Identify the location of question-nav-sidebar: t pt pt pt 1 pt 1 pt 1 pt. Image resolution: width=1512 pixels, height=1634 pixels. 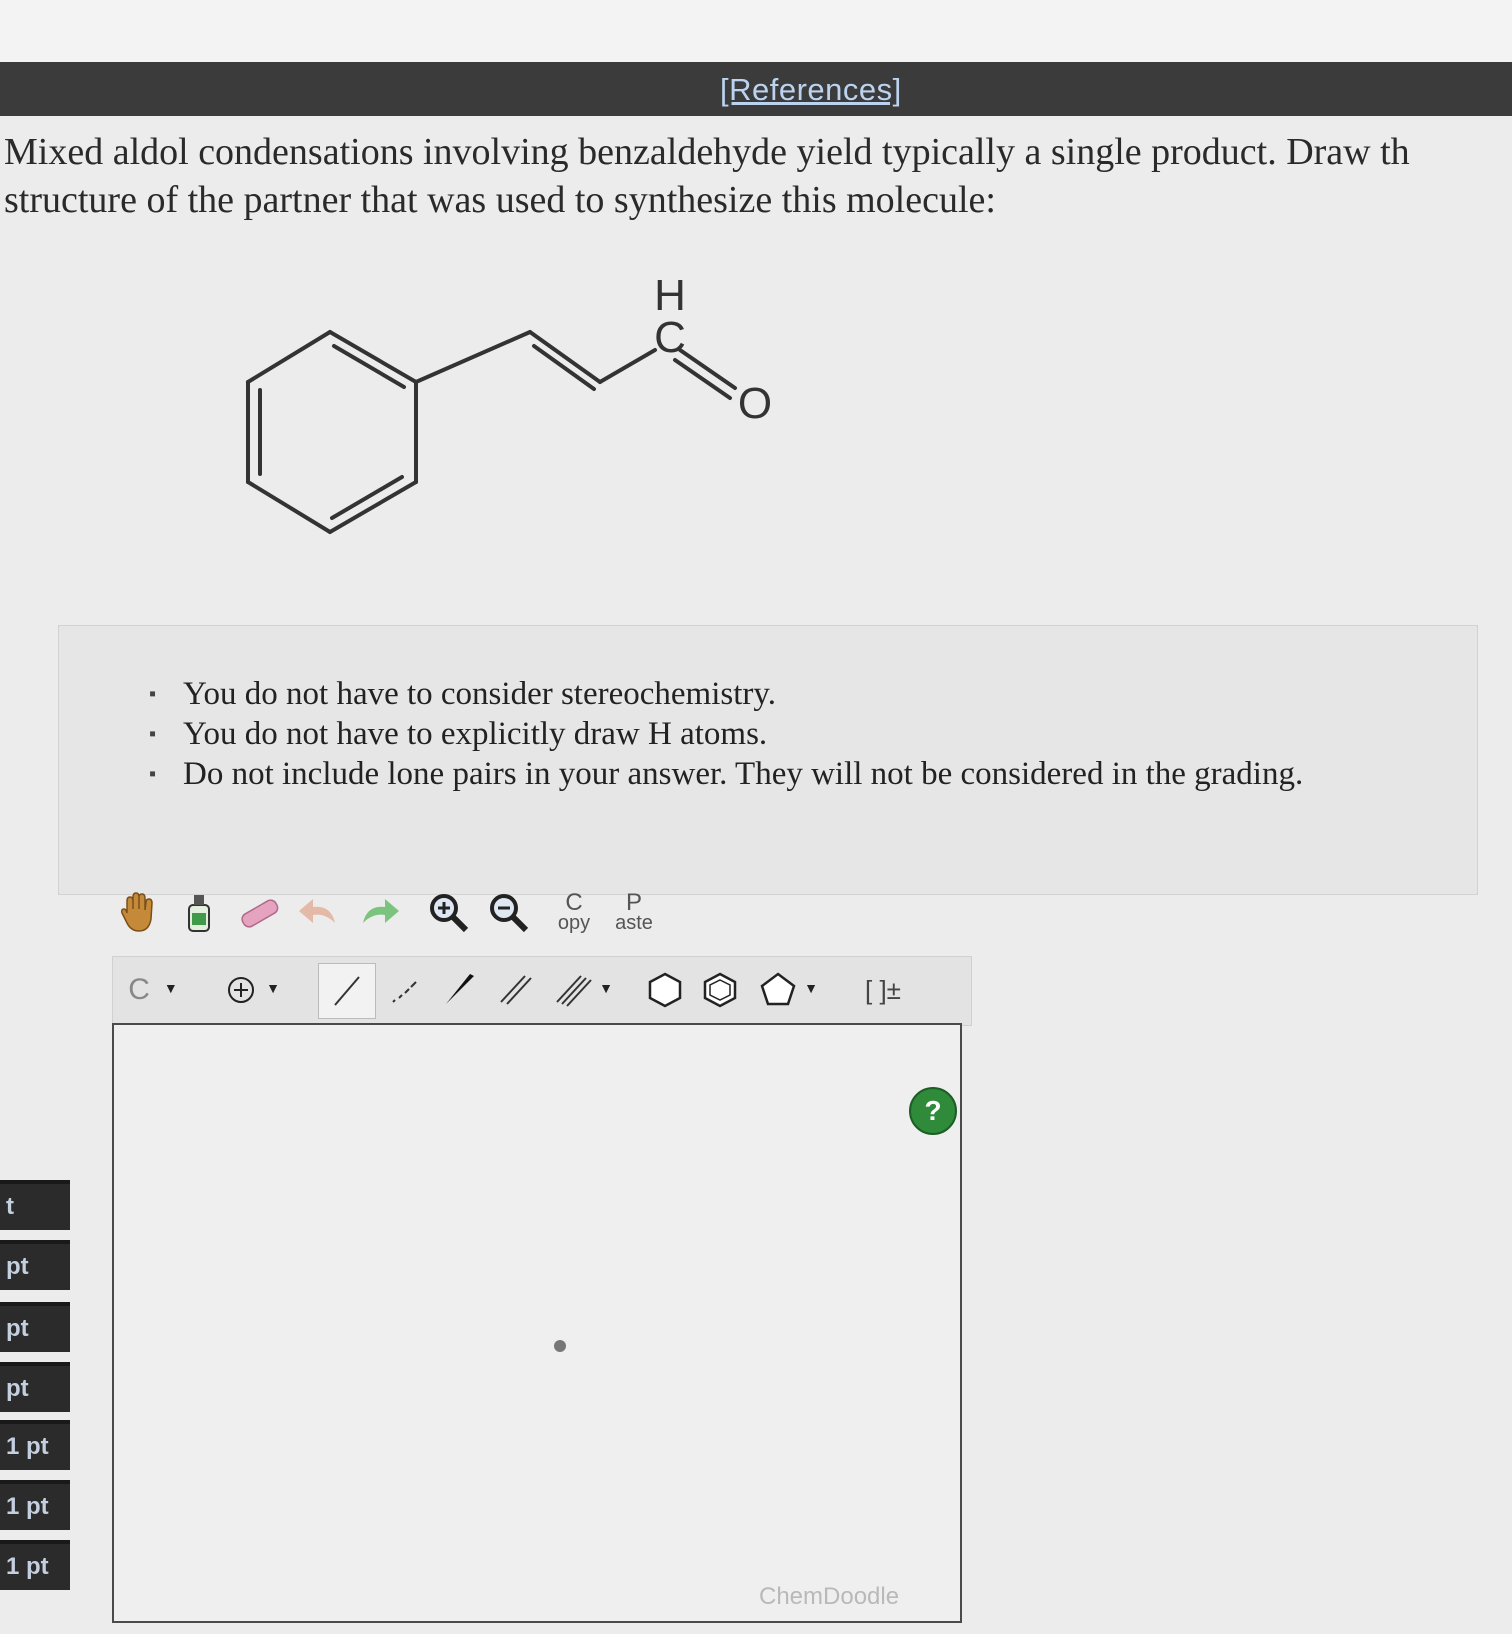
(36, 1352).